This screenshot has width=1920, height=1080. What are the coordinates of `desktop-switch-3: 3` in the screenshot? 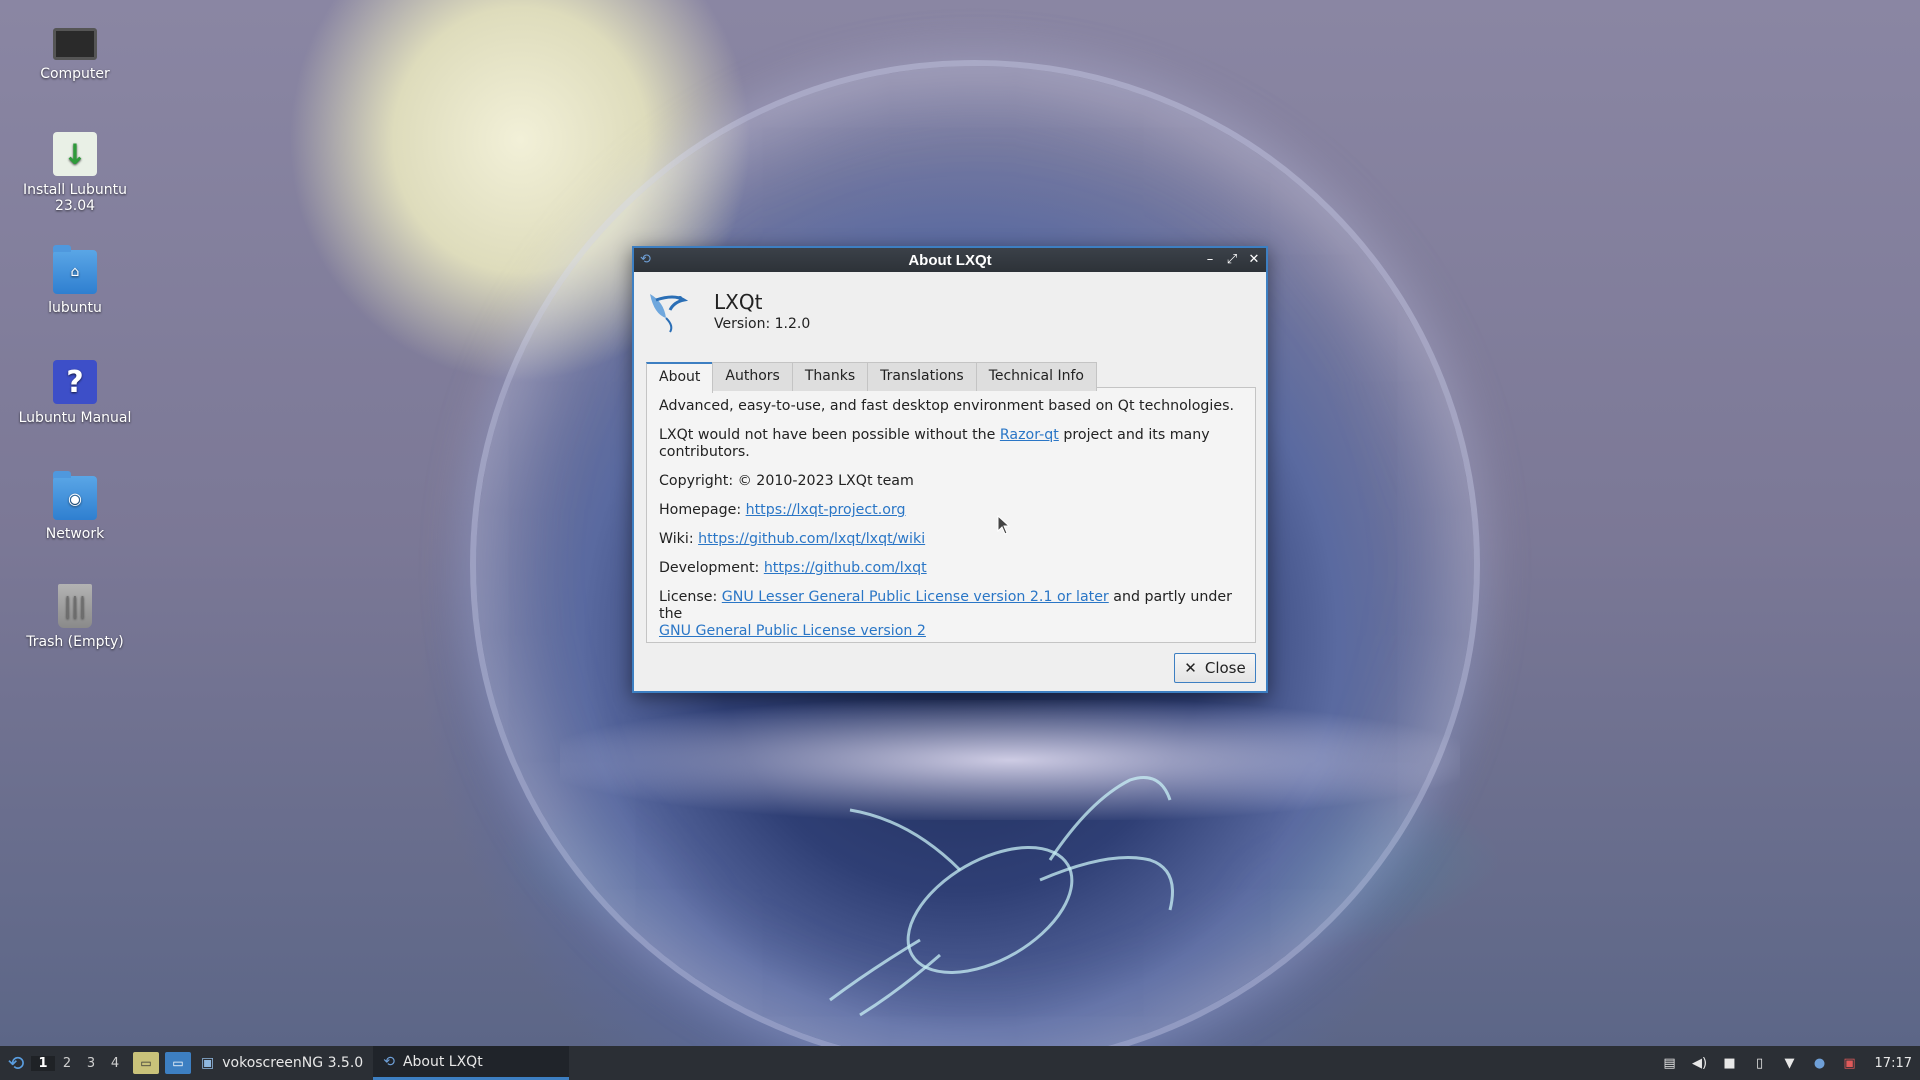 It's located at (91, 1063).